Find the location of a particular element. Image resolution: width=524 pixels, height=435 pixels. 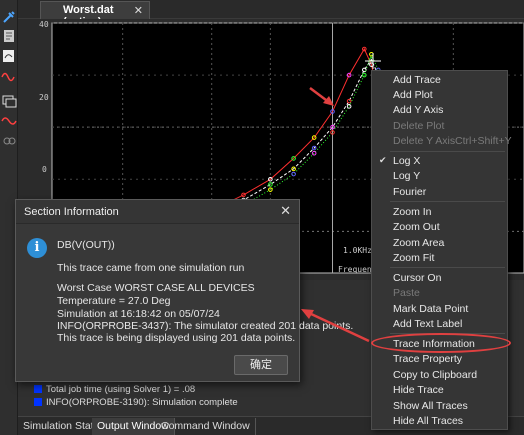

menu-item-add-plot: Add Plot is located at coordinates (413, 95).